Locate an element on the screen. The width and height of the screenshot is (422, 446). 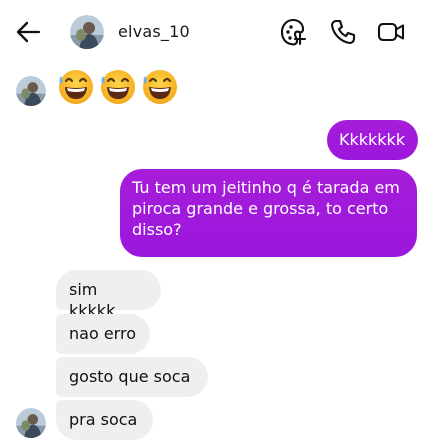
video-camera-icon is located at coordinates (391, 32).